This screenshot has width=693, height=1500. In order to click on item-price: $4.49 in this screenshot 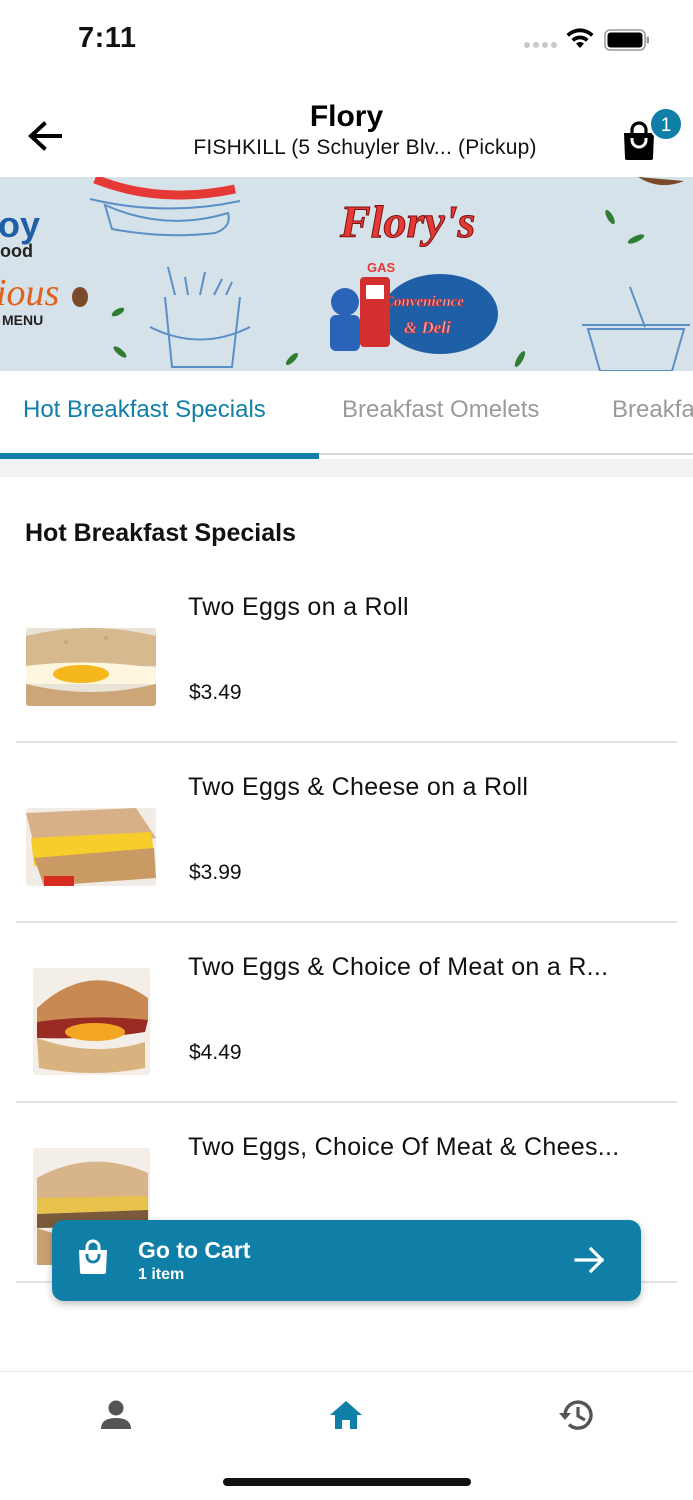, I will do `click(215, 1052)`.